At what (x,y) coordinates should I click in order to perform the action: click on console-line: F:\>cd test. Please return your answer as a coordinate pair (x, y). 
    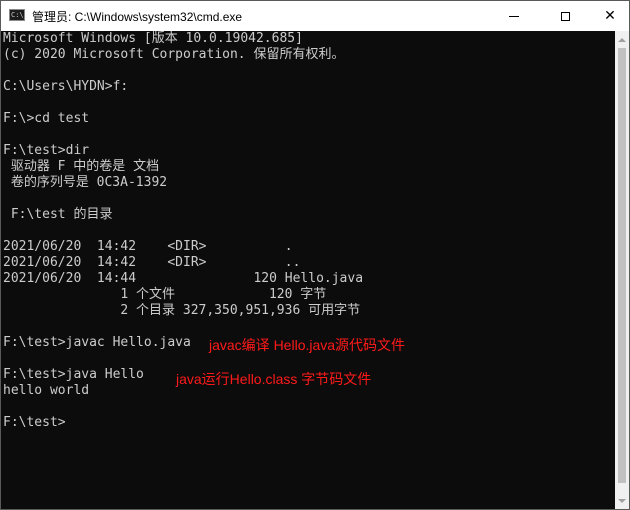
    Looking at the image, I should click on (46, 118).